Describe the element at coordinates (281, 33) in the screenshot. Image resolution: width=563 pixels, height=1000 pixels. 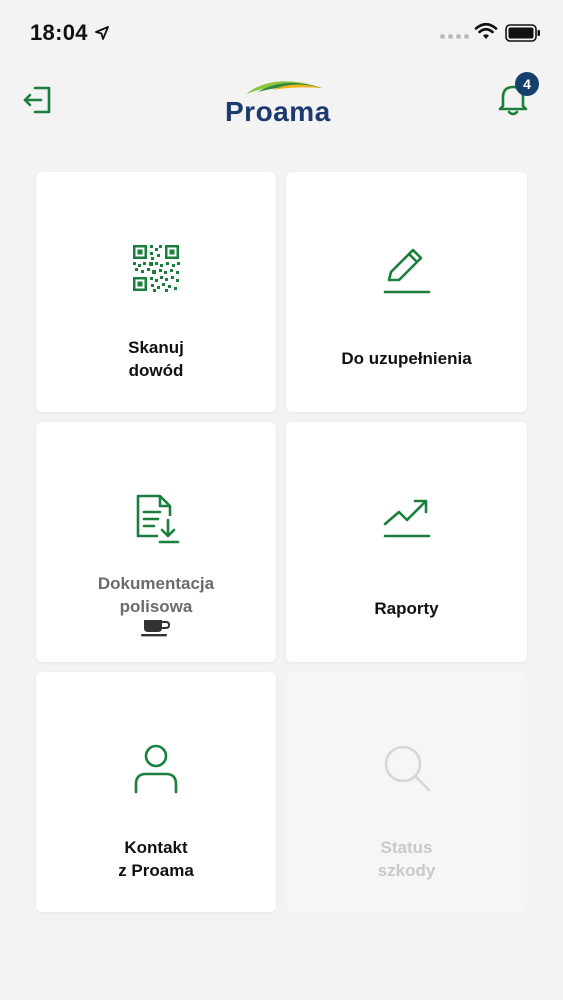
I see `status-bar: 18:04` at that location.